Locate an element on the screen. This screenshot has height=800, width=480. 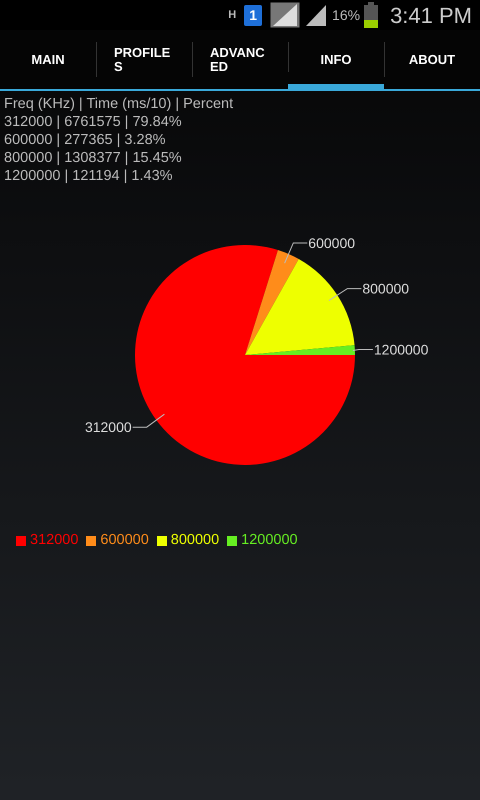
clock-text: 3:41 PM is located at coordinates (431, 16).